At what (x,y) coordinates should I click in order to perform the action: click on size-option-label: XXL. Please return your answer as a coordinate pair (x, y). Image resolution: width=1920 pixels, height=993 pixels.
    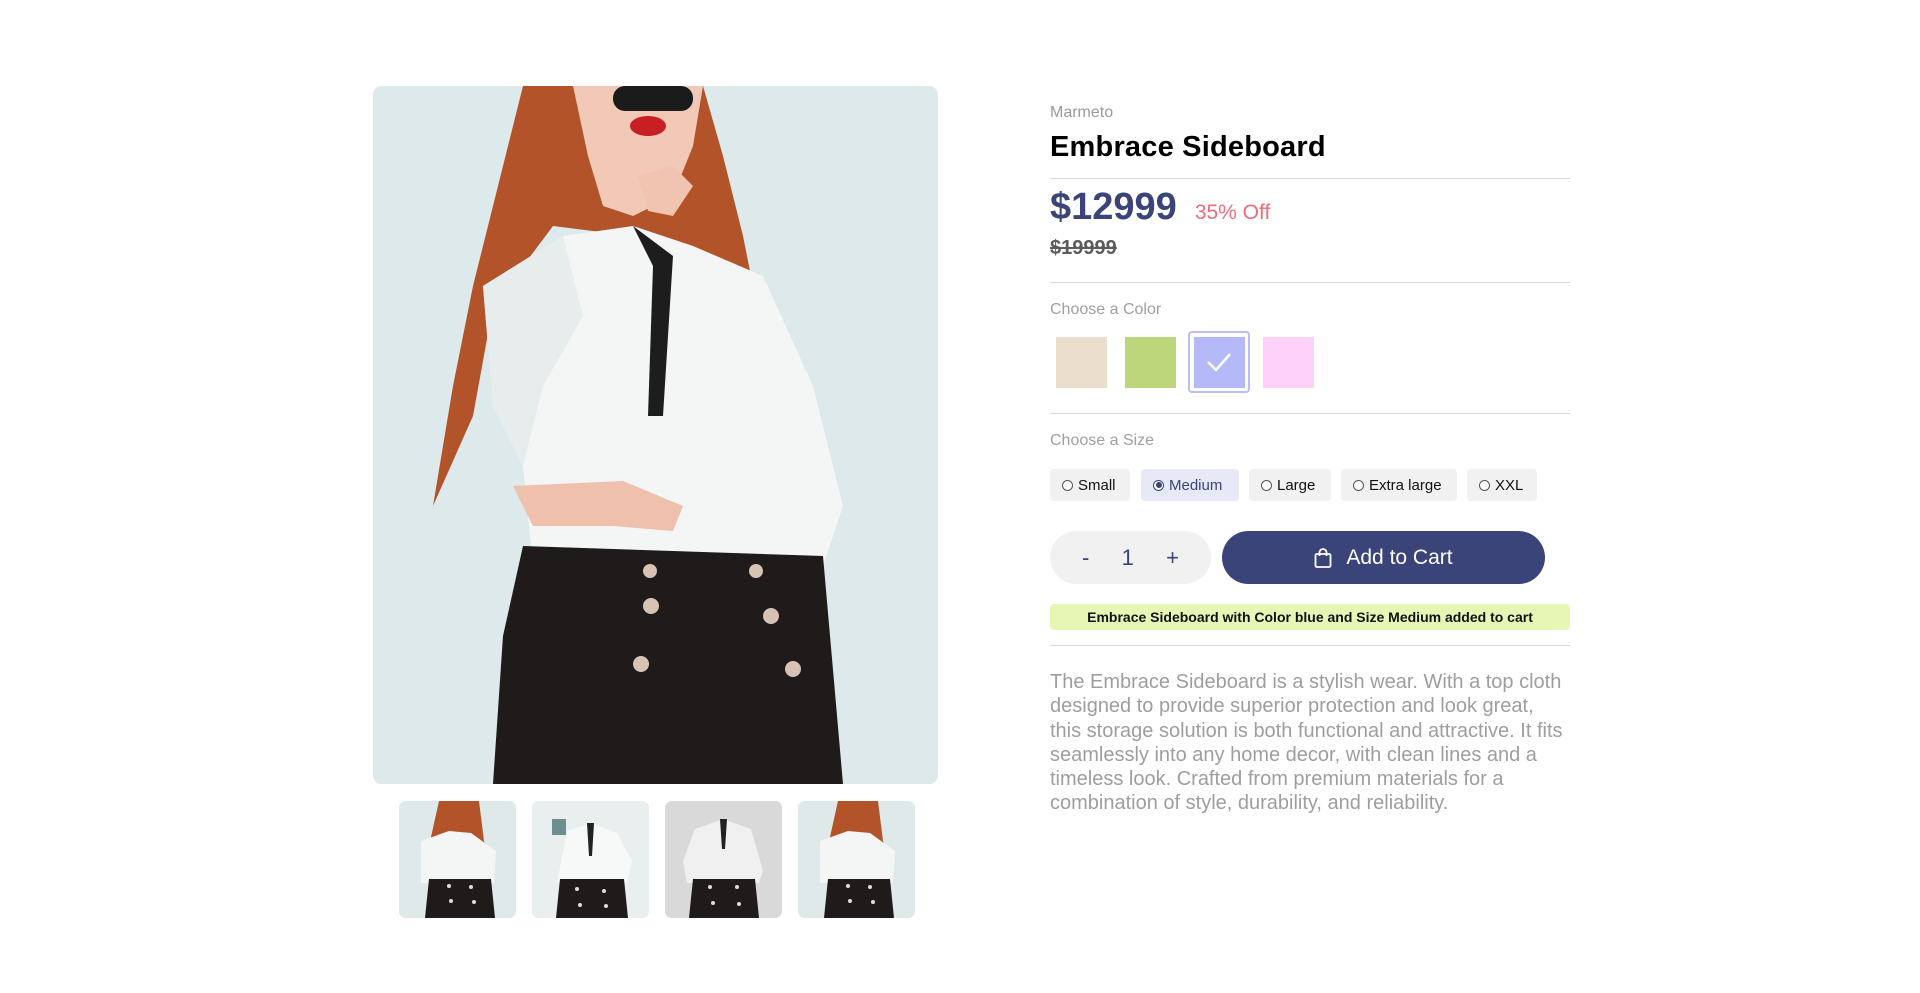
    Looking at the image, I should click on (1509, 485).